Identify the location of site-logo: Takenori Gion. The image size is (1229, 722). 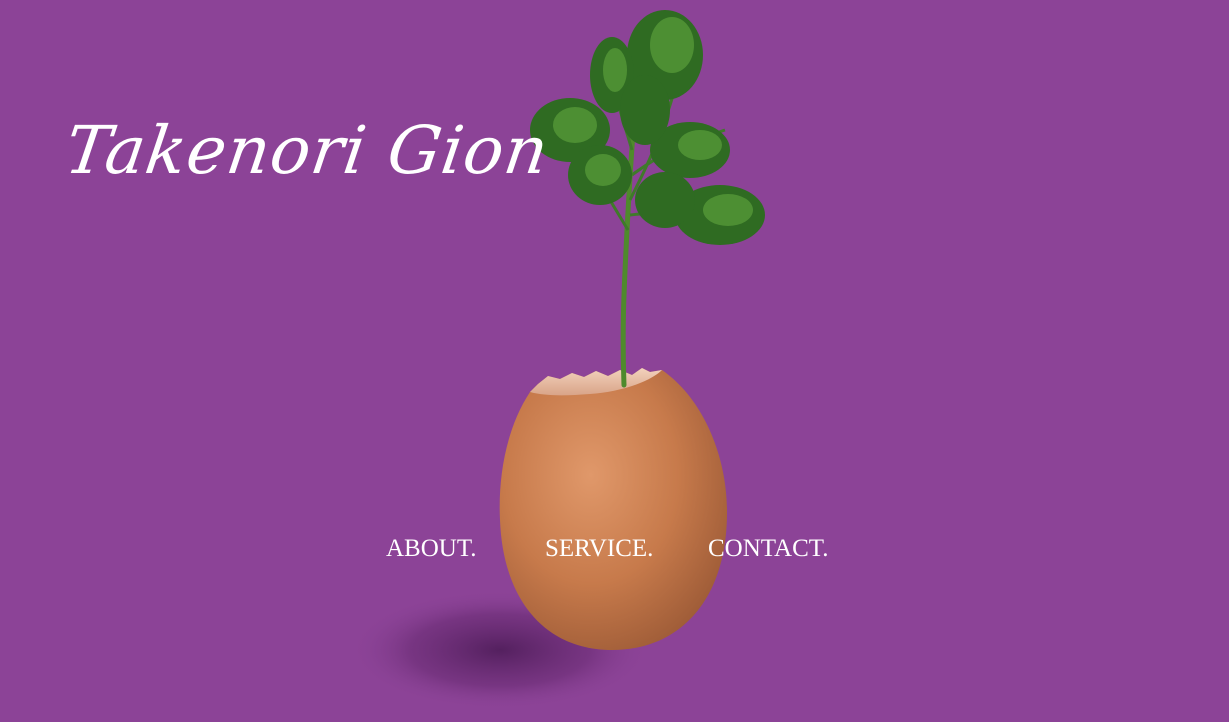
(307, 150).